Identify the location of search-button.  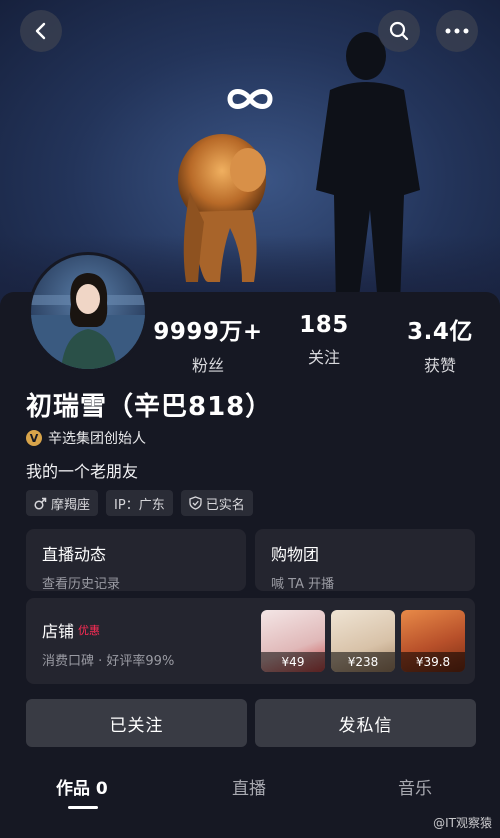
(399, 31).